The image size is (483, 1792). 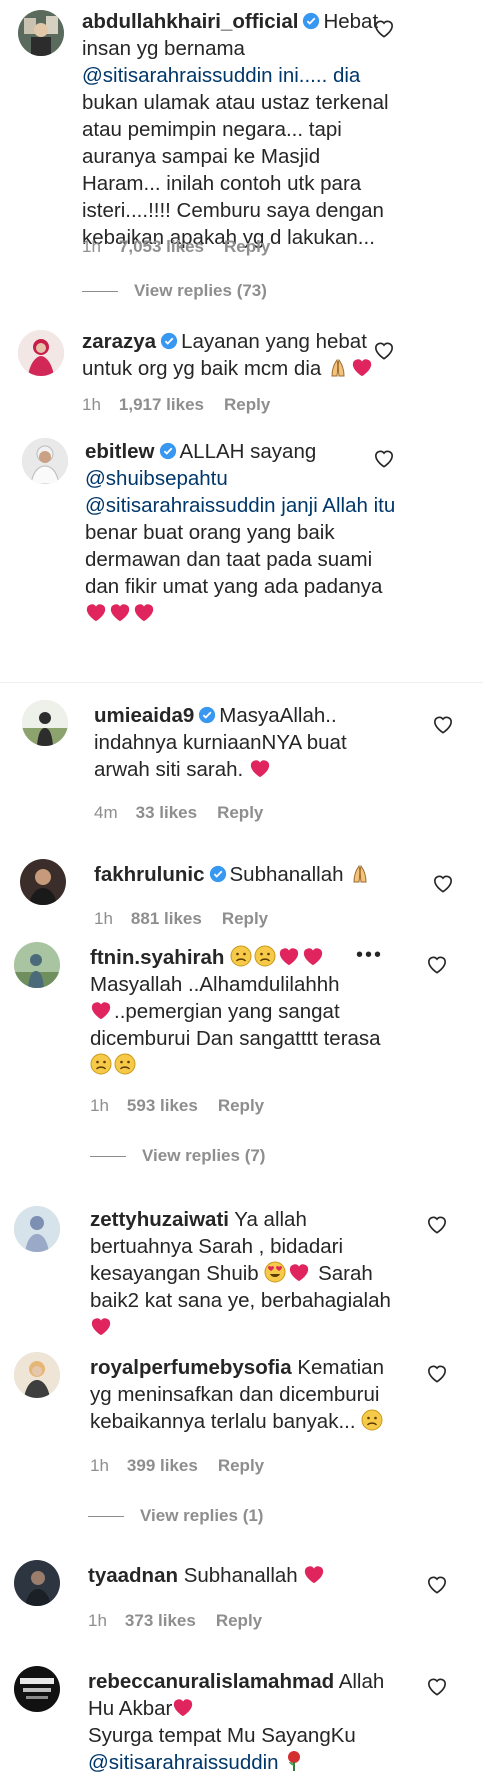 What do you see at coordinates (166, 918) in the screenshot?
I see `like-count: 881 likes` at bounding box center [166, 918].